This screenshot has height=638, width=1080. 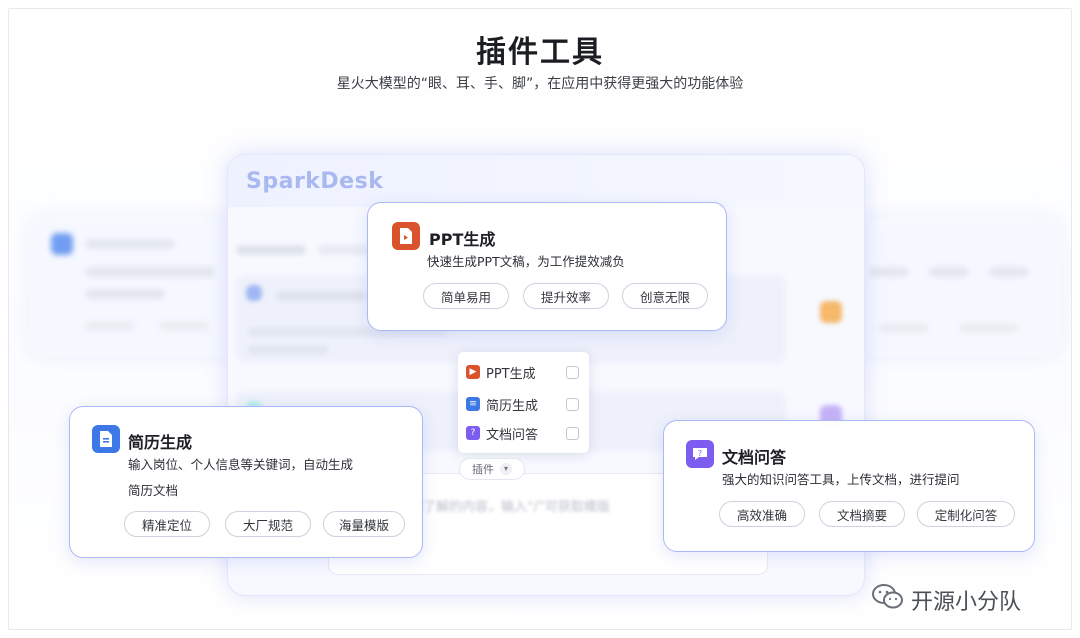 What do you see at coordinates (506, 469) in the screenshot?
I see `chevron-down-icon: ▾` at bounding box center [506, 469].